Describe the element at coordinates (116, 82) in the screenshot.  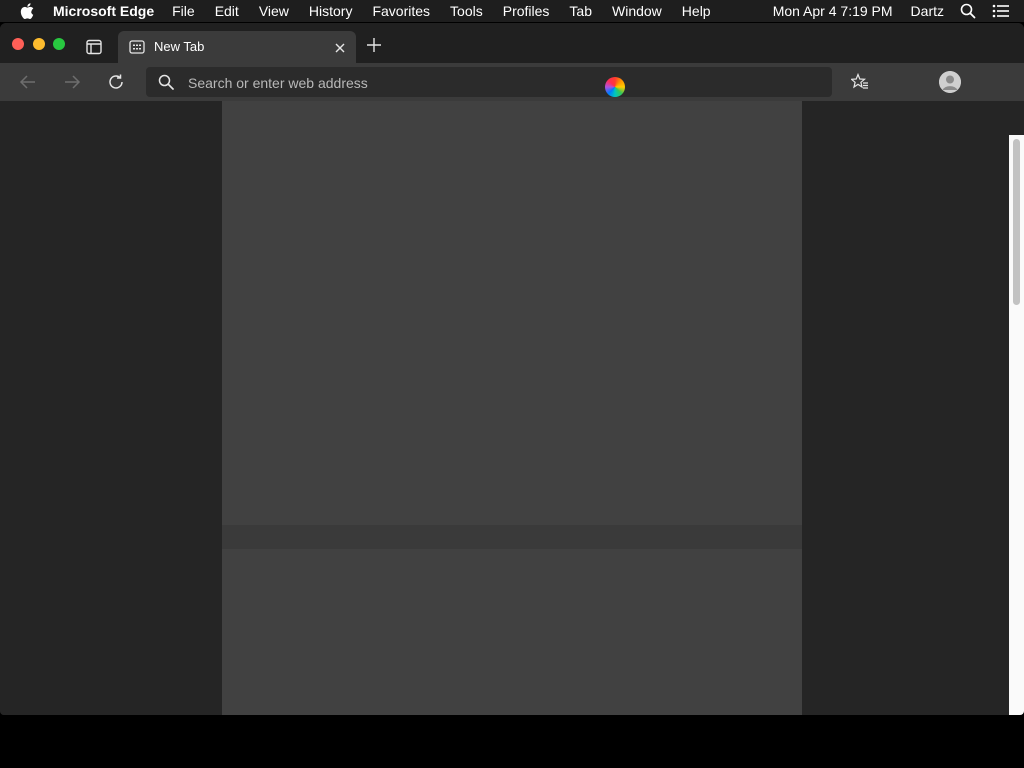
I see `reload-icon` at that location.